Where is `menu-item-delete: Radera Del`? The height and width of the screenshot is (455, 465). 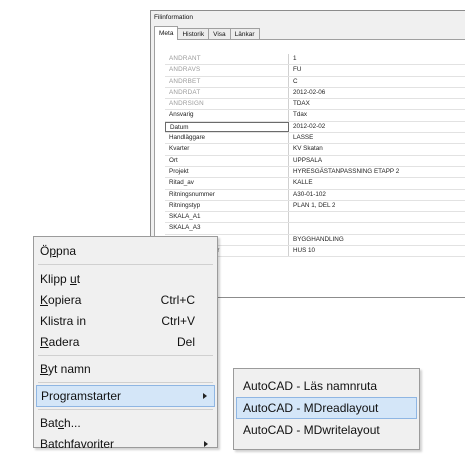
menu-item-delete: Radera Del is located at coordinates (125, 342).